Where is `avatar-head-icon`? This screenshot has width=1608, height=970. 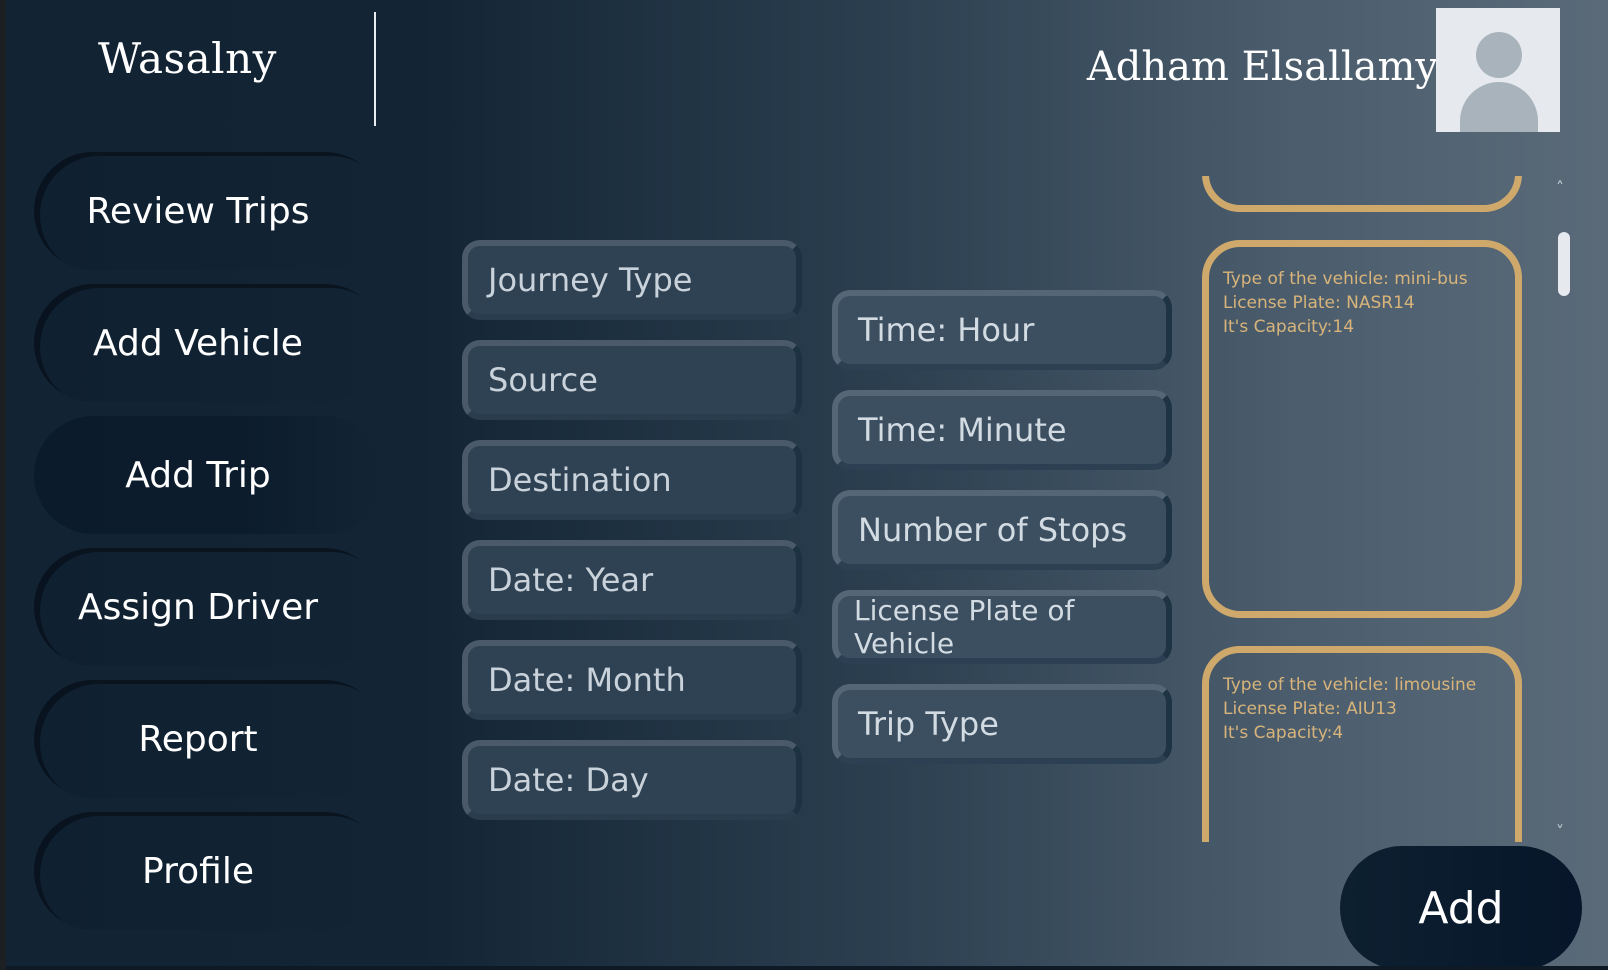
avatar-head-icon is located at coordinates (1499, 55).